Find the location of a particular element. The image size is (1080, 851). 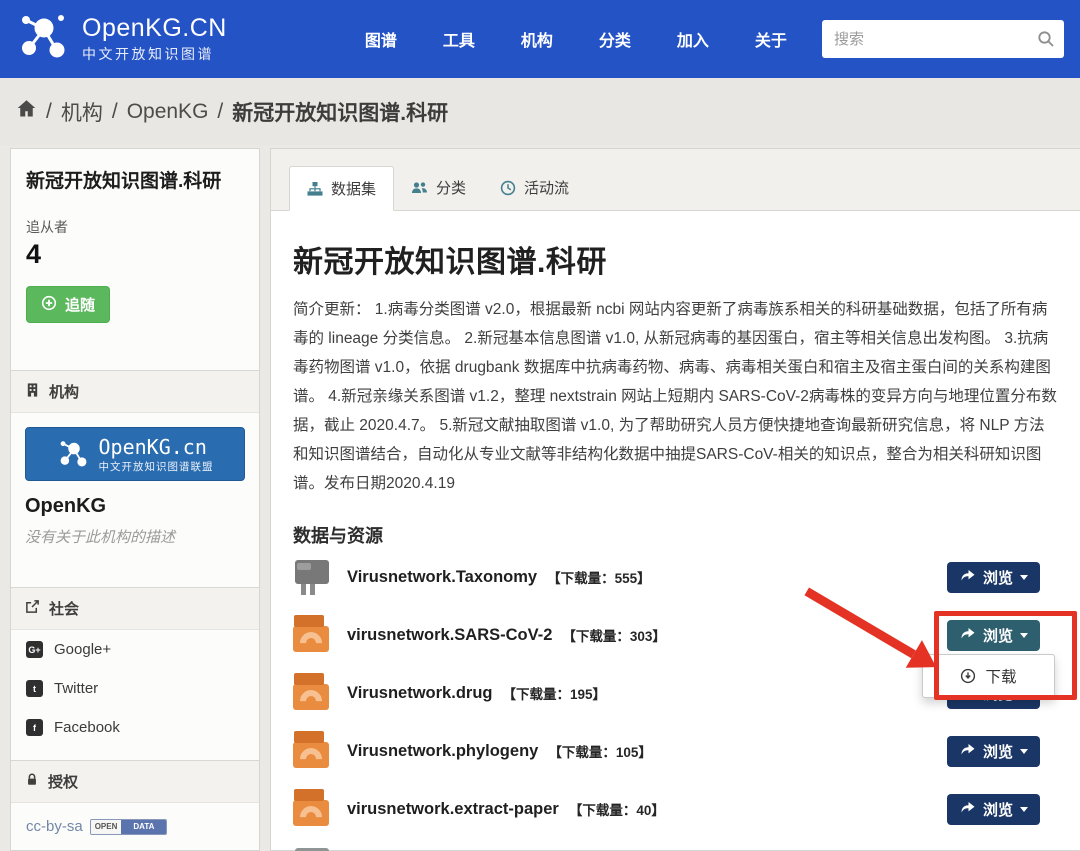

license-link: cc-by-sa is located at coordinates (54, 826).